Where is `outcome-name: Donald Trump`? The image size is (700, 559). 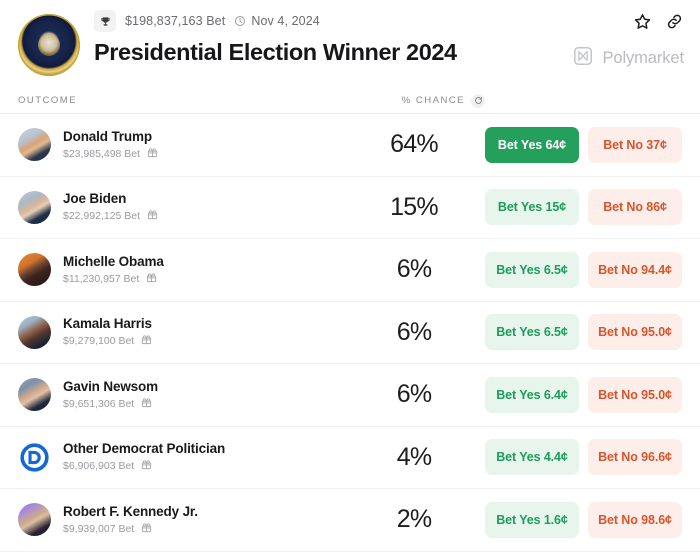
outcome-name: Donald Trump is located at coordinates (107, 136).